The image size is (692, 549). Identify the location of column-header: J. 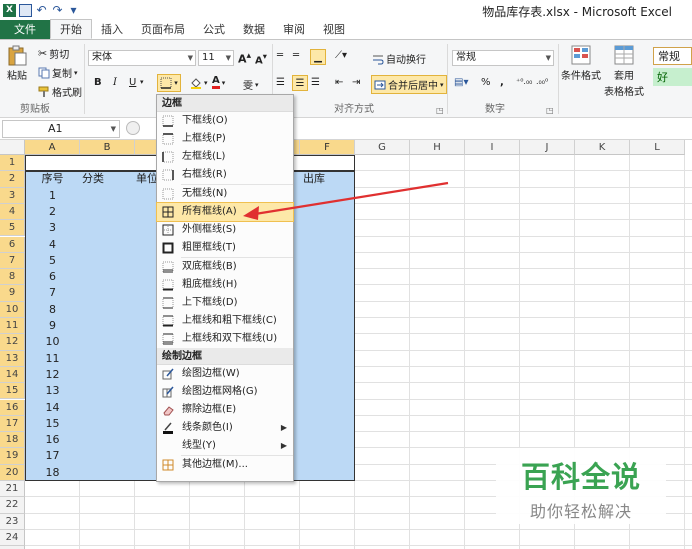
(547, 147).